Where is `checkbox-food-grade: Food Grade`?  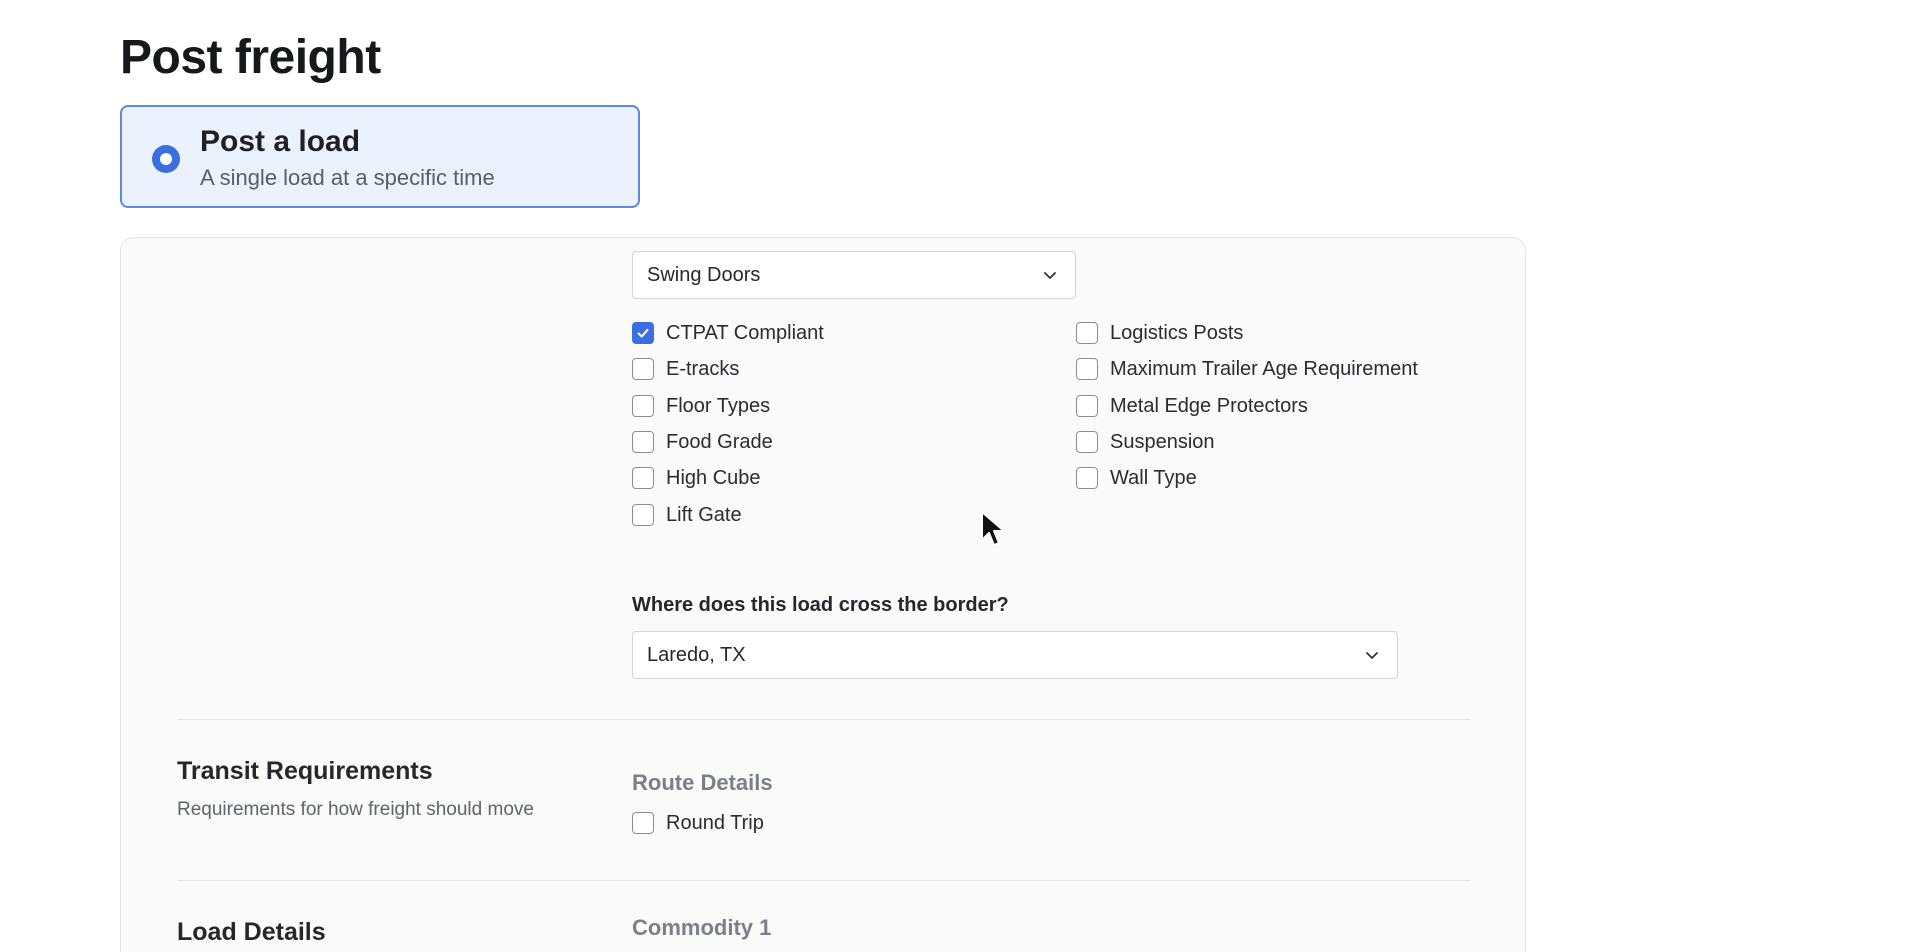
checkbox-food-grade: Food Grade is located at coordinates (702, 442).